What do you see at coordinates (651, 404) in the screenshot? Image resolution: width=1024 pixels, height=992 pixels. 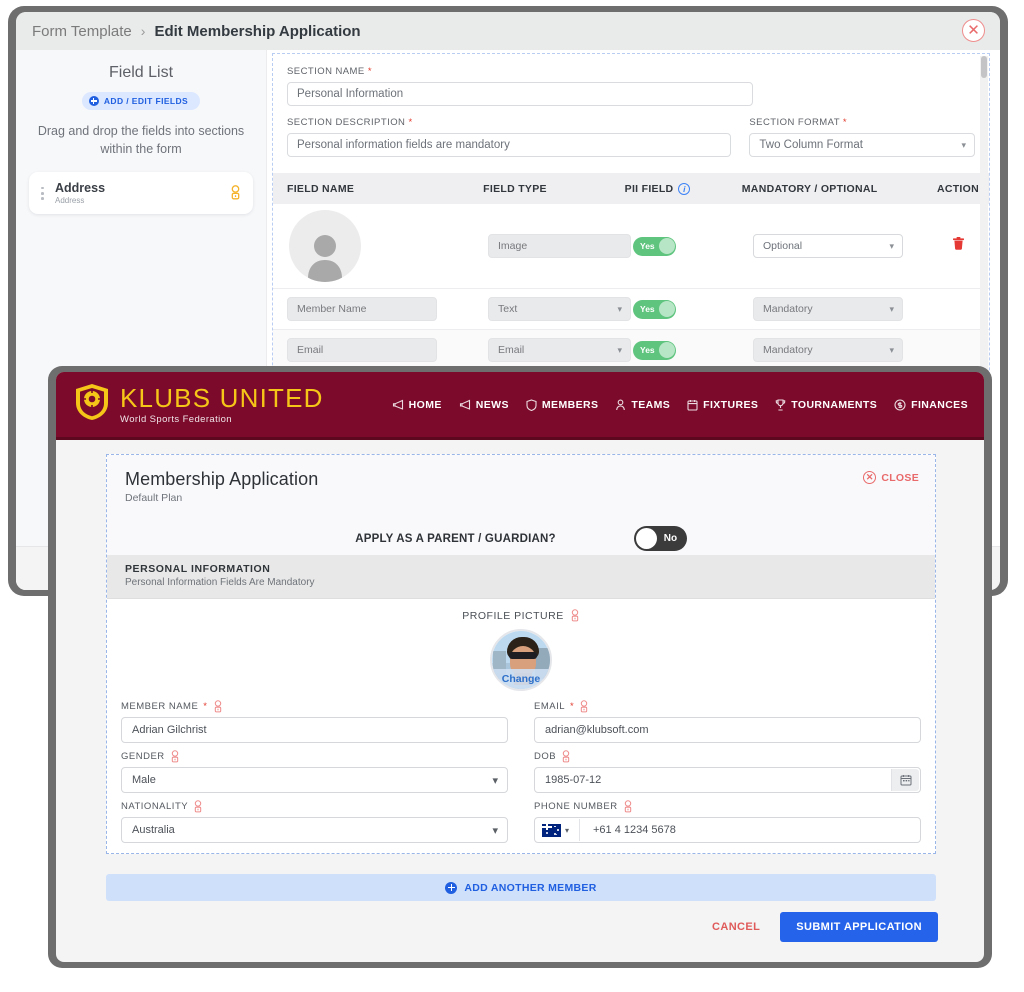 I see `nav-label: TEAMS` at bounding box center [651, 404].